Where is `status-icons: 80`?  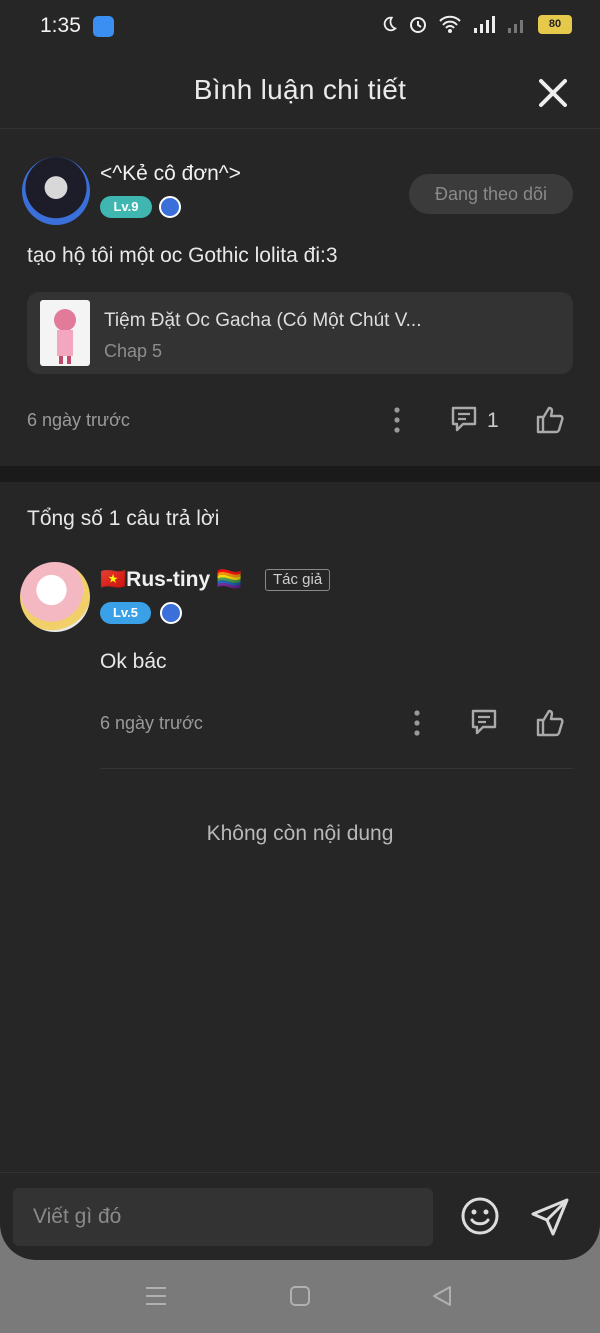 status-icons: 80 is located at coordinates (476, 24).